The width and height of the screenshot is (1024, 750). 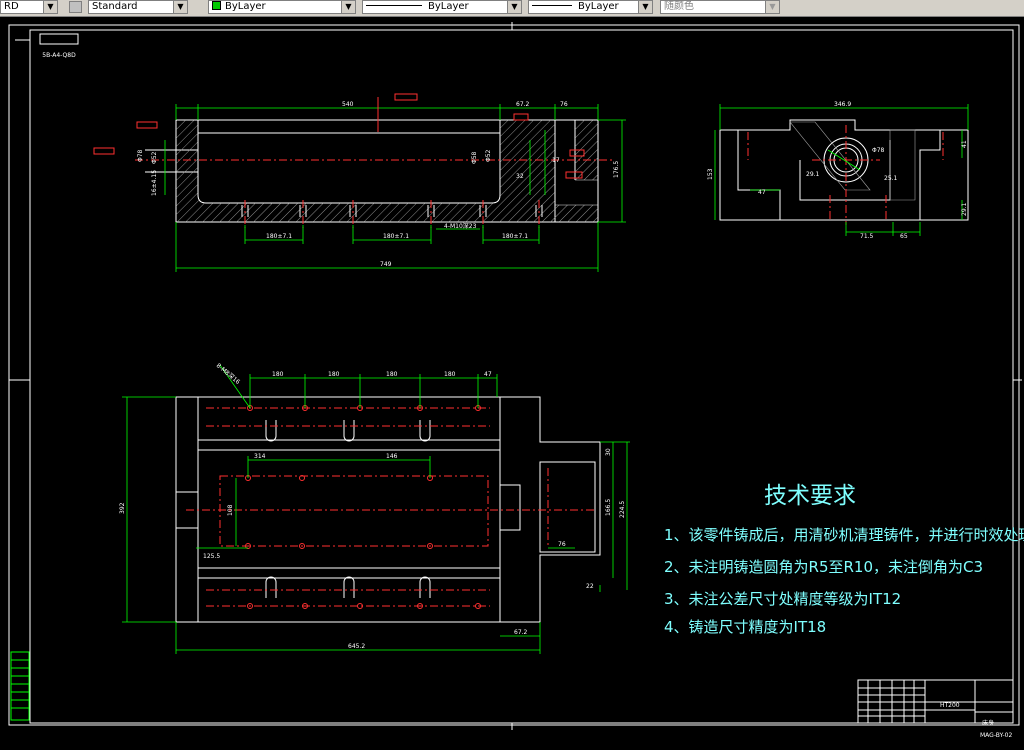 I want to click on title-block-material: HT200, so click(x=950, y=705).